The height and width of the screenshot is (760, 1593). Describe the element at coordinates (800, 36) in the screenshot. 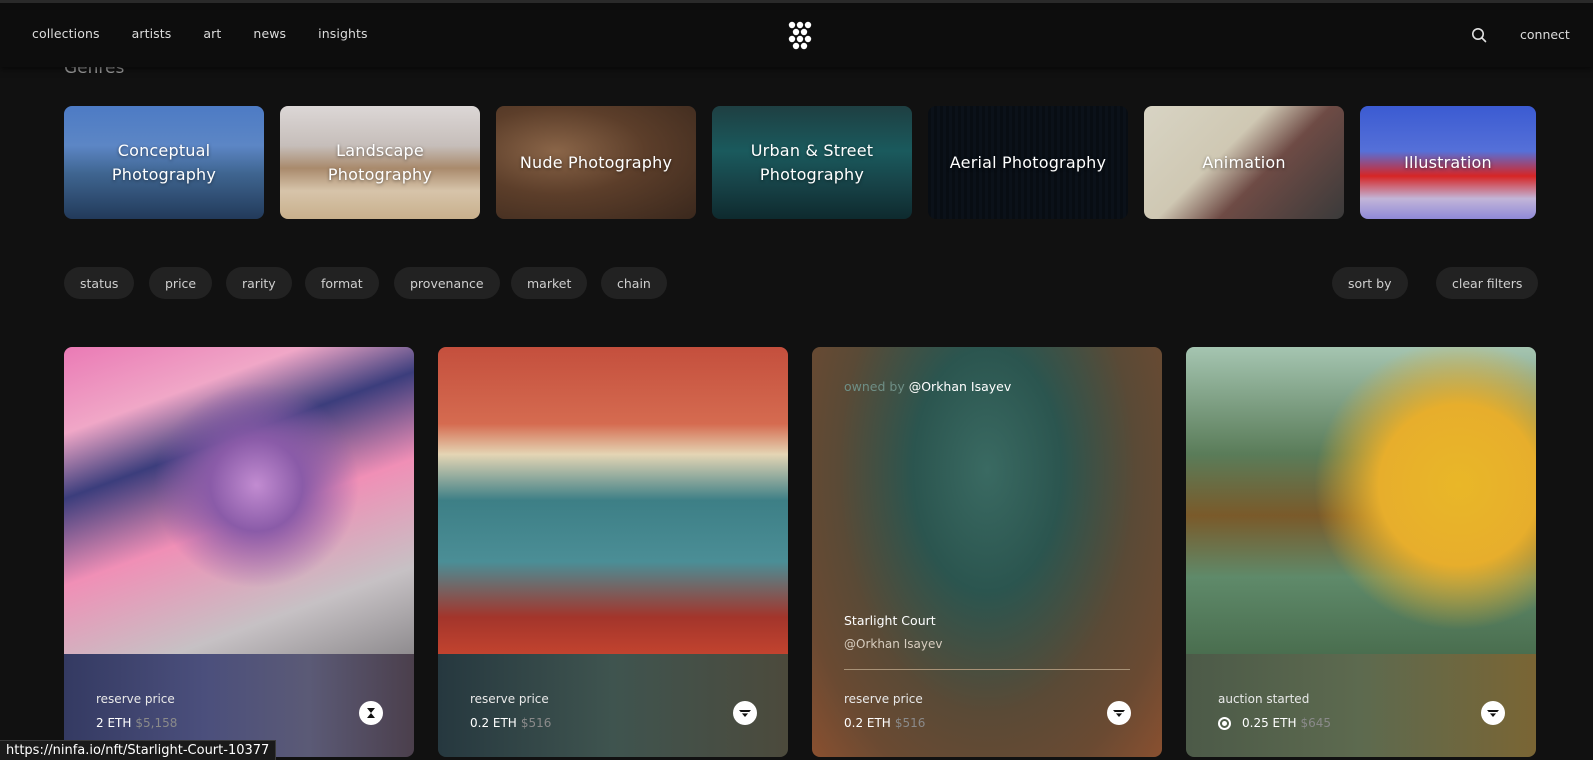

I see `ninfa-logo-icon` at that location.